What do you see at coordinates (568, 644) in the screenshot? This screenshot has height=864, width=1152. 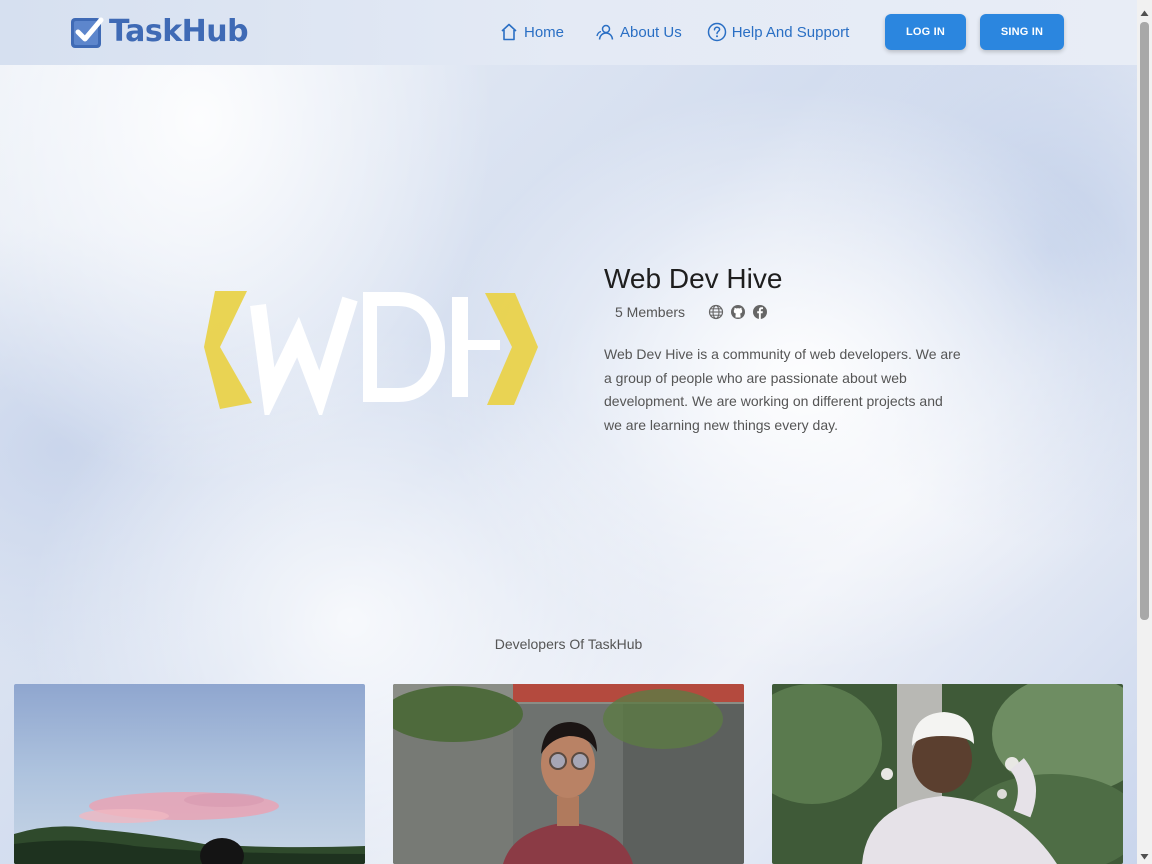 I see `developers-heading: Developers Of TaskHub` at bounding box center [568, 644].